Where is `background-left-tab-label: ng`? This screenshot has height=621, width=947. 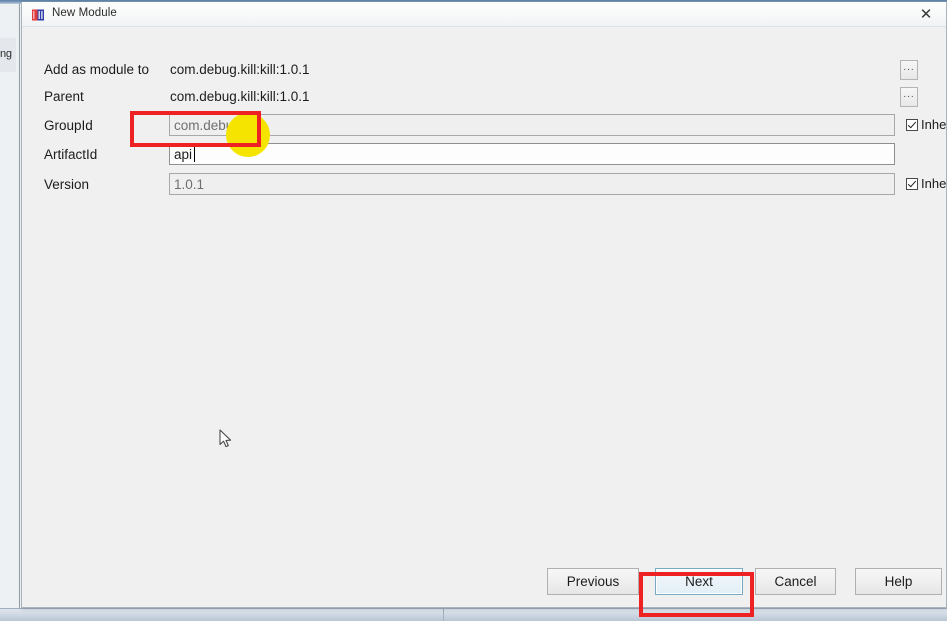 background-left-tab-label: ng is located at coordinates (6, 54).